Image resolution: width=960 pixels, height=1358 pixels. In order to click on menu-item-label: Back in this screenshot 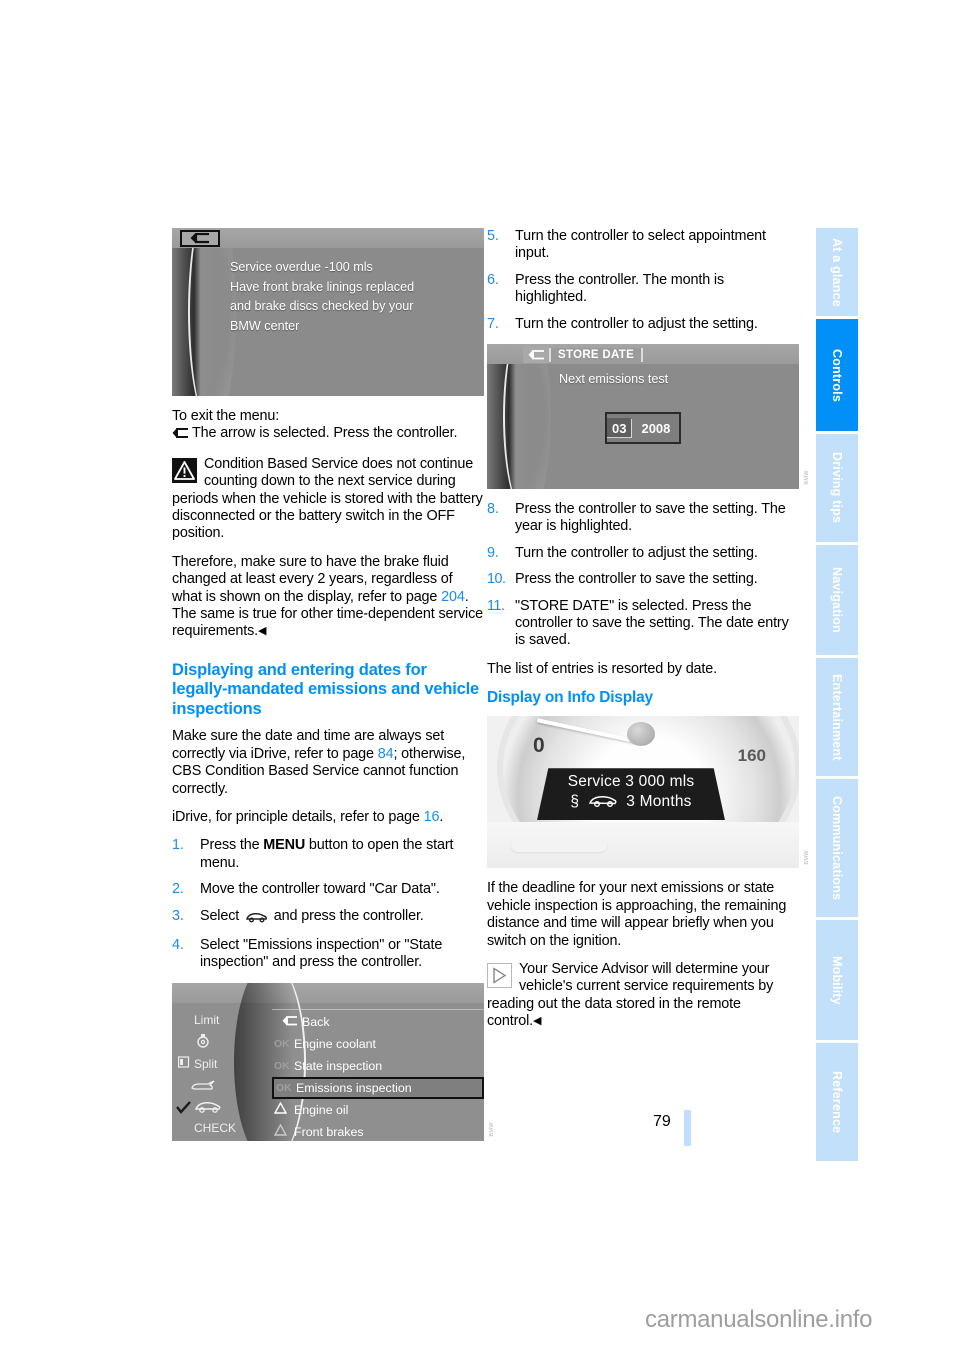, I will do `click(316, 1021)`.